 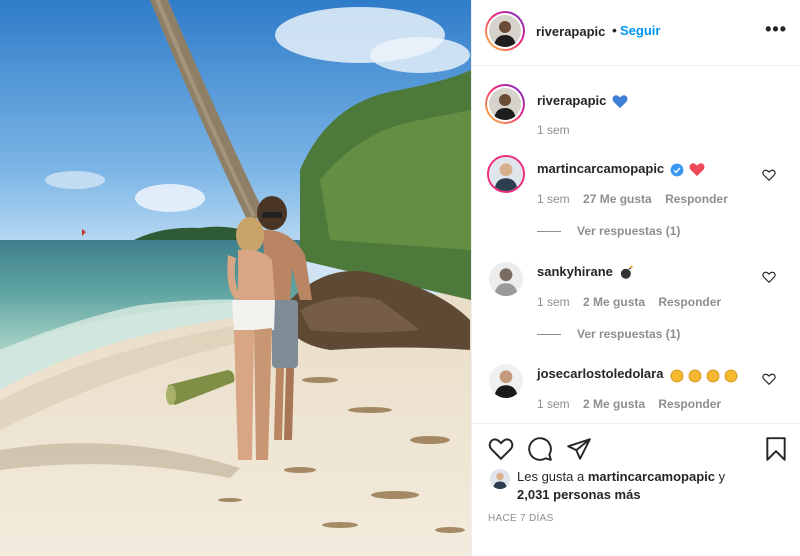 I want to click on caption-username: riverapapic, so click(x=571, y=100).